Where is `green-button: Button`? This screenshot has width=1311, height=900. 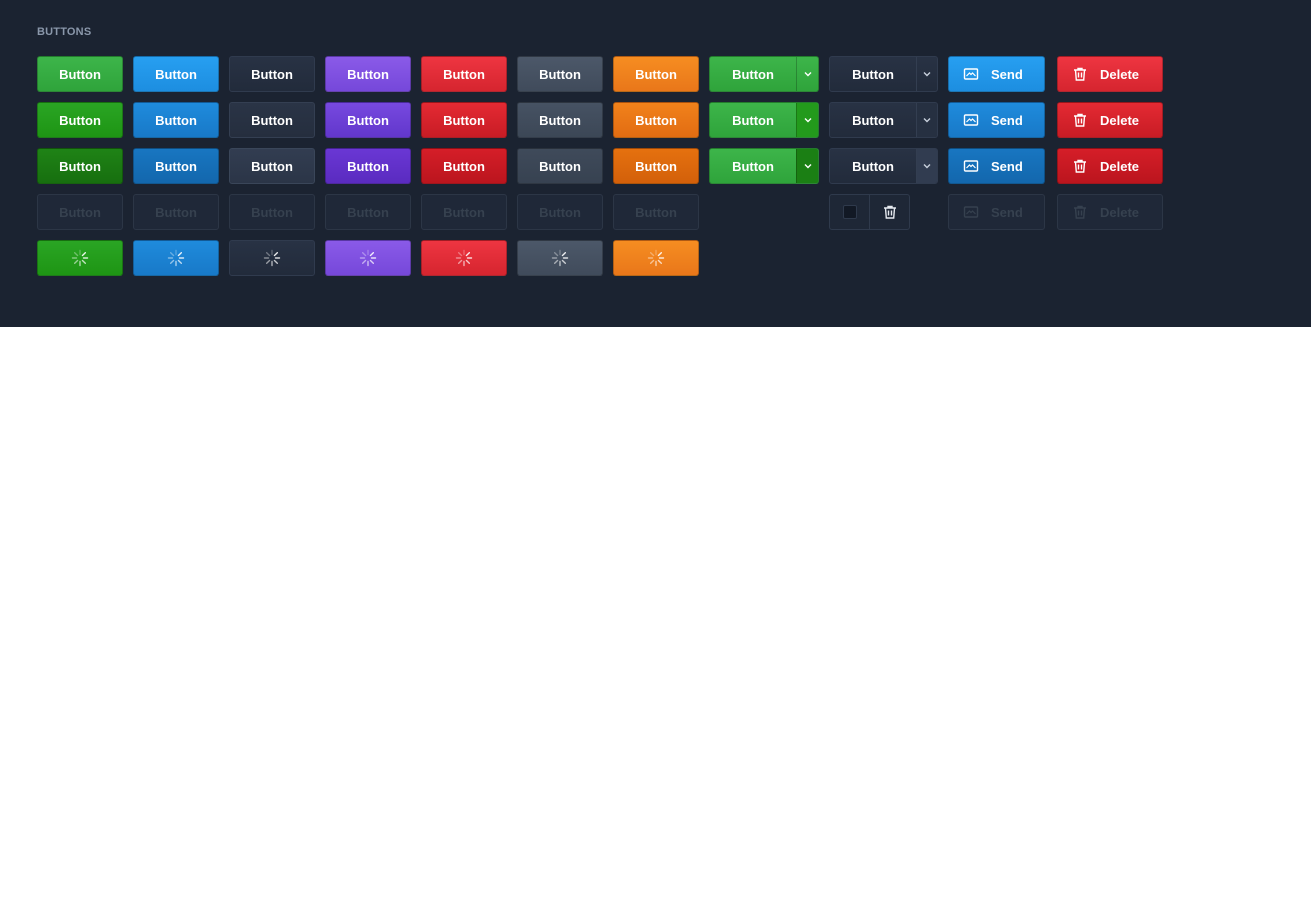
green-button: Button is located at coordinates (80, 74).